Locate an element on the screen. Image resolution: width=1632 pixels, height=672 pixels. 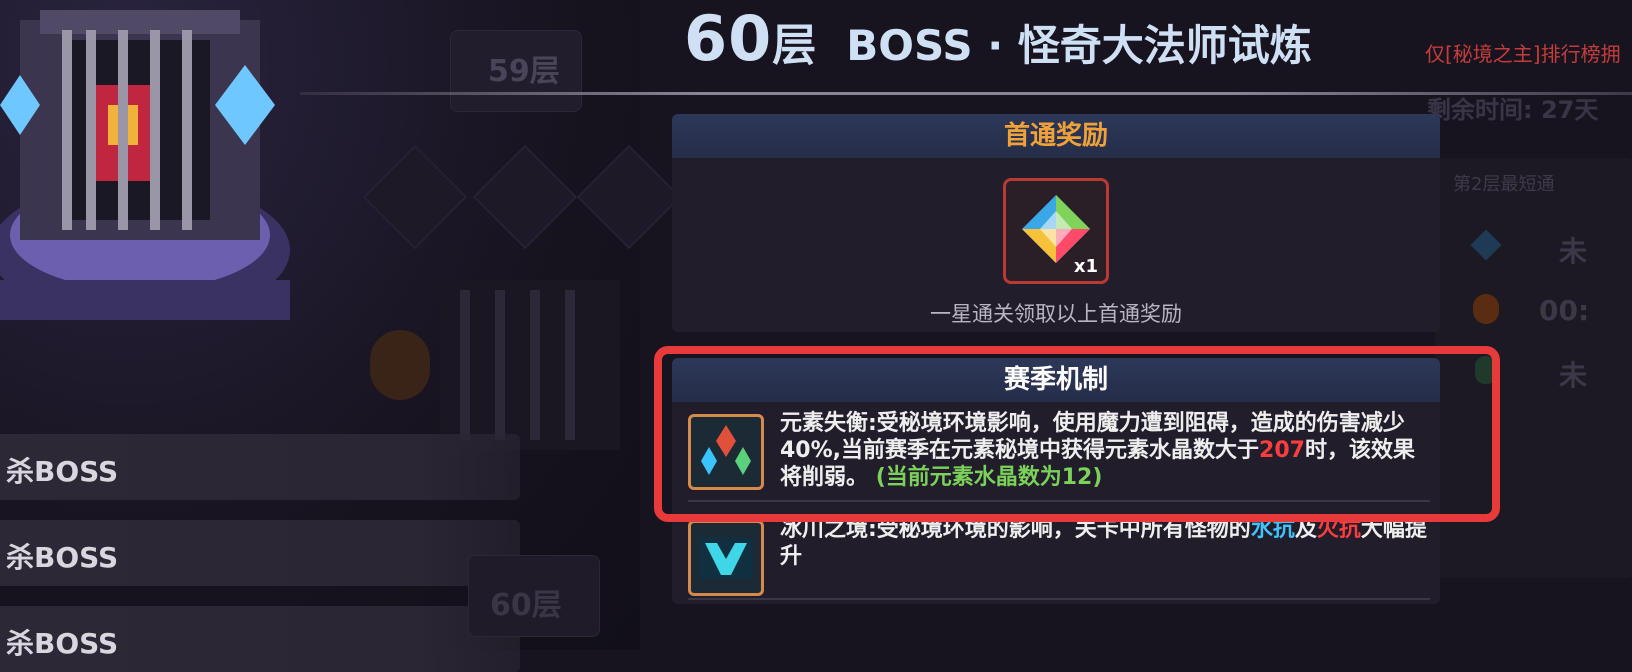
water-element-icon is located at coordinates (1486, 245).